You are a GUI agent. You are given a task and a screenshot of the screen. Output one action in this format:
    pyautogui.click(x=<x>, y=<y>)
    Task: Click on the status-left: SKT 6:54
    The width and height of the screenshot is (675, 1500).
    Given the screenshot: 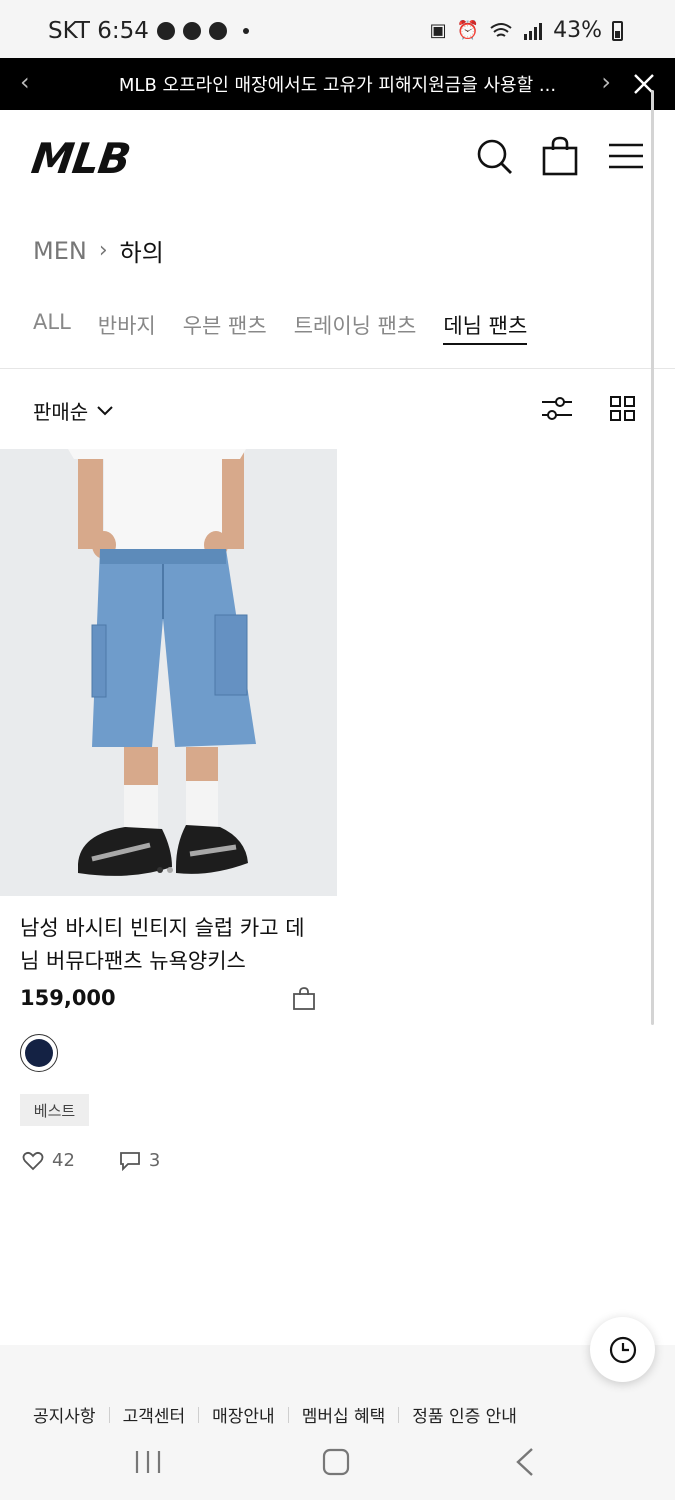 What is the action you would take?
    pyautogui.click(x=148, y=31)
    